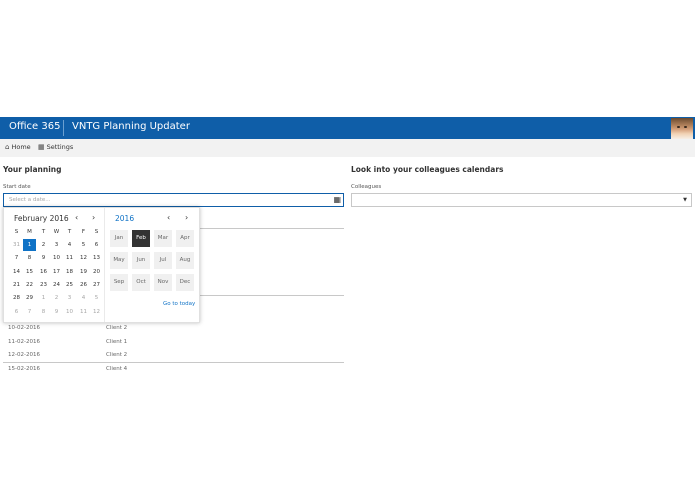  What do you see at coordinates (32, 169) in the screenshot?
I see `your-planning-title: Your planning` at bounding box center [32, 169].